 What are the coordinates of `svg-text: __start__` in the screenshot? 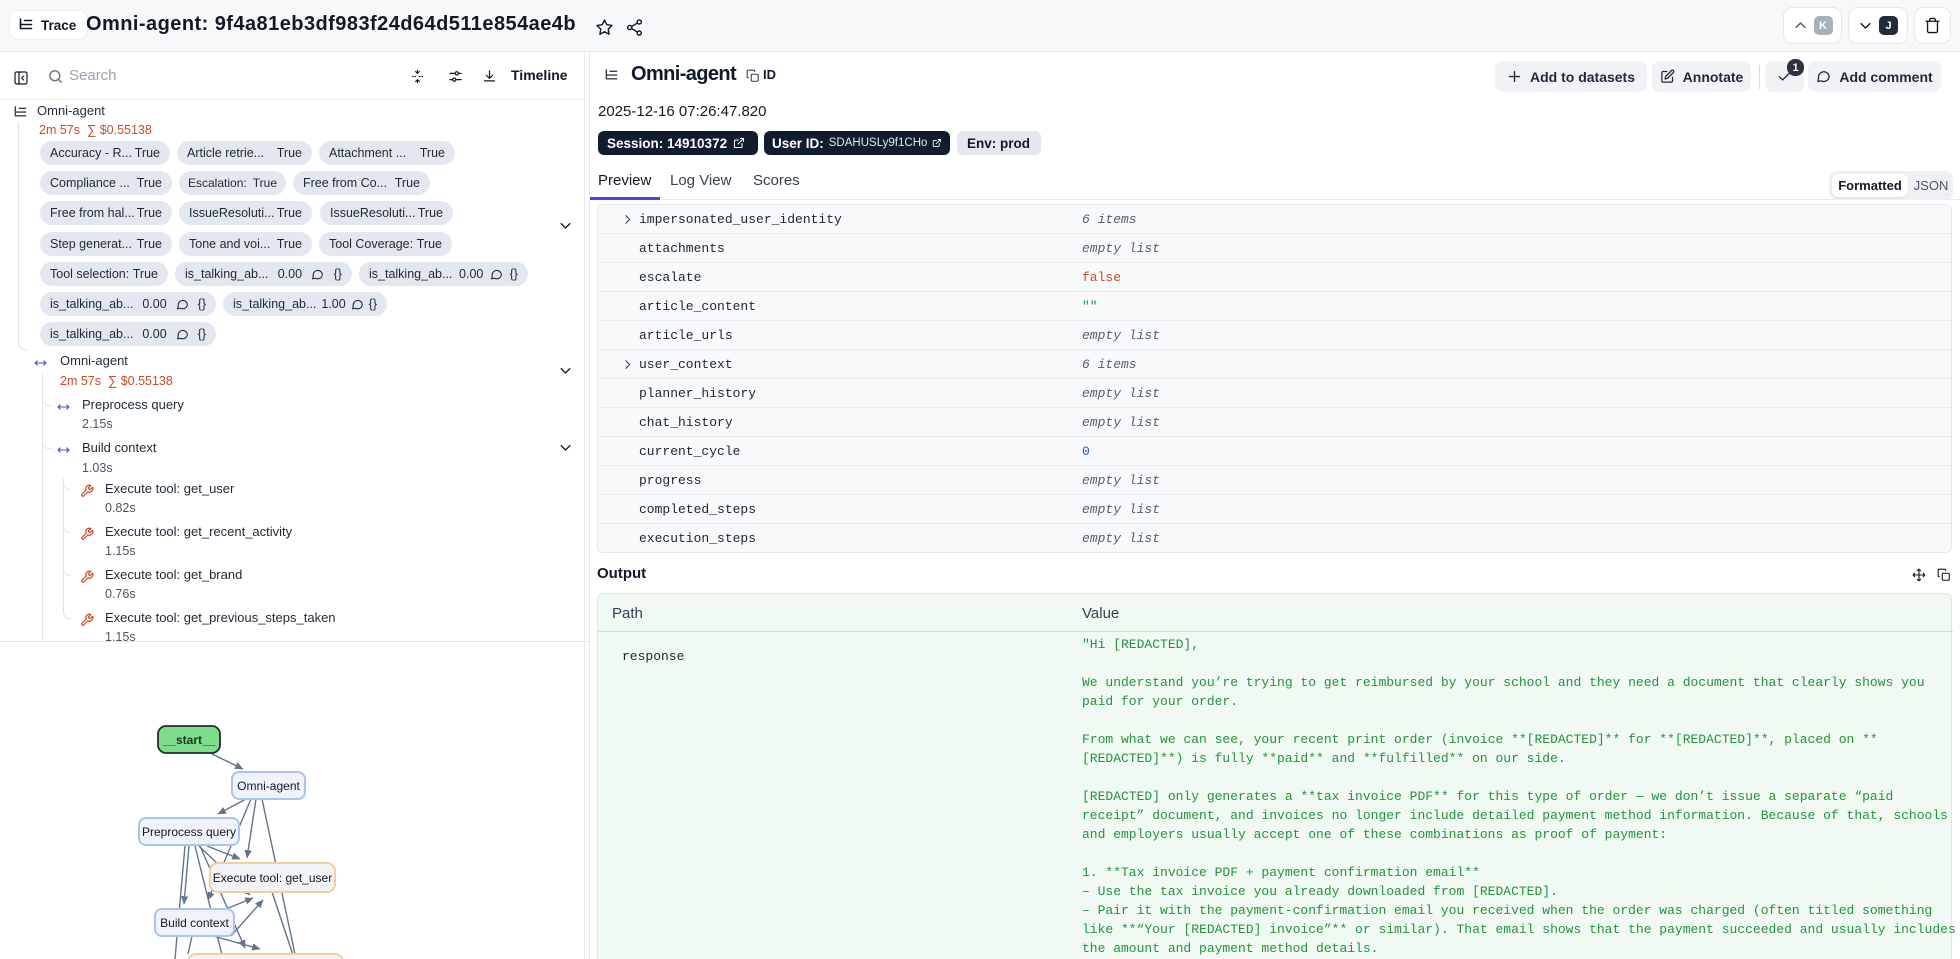 It's located at (189, 740).